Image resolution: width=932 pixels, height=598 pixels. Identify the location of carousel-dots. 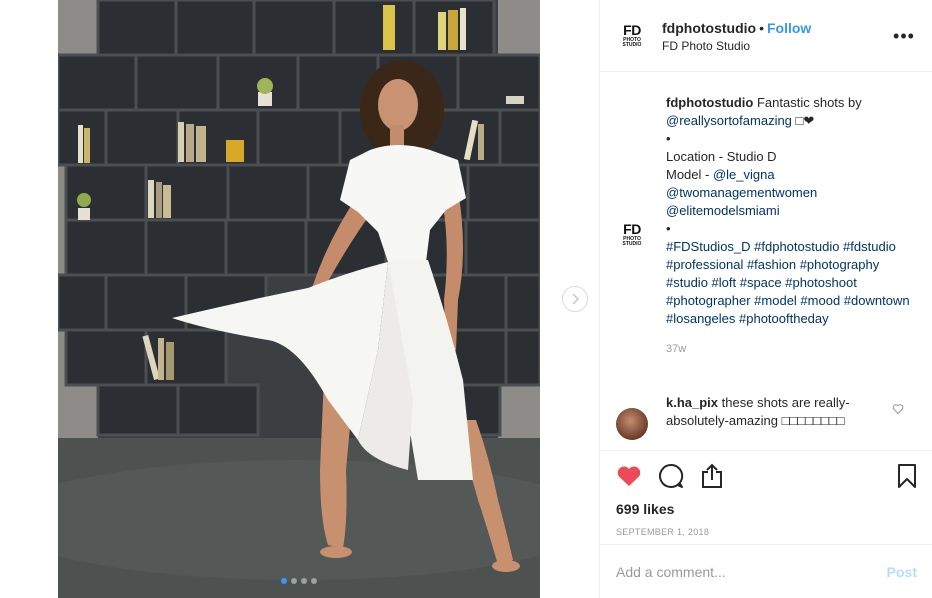
(299, 581).